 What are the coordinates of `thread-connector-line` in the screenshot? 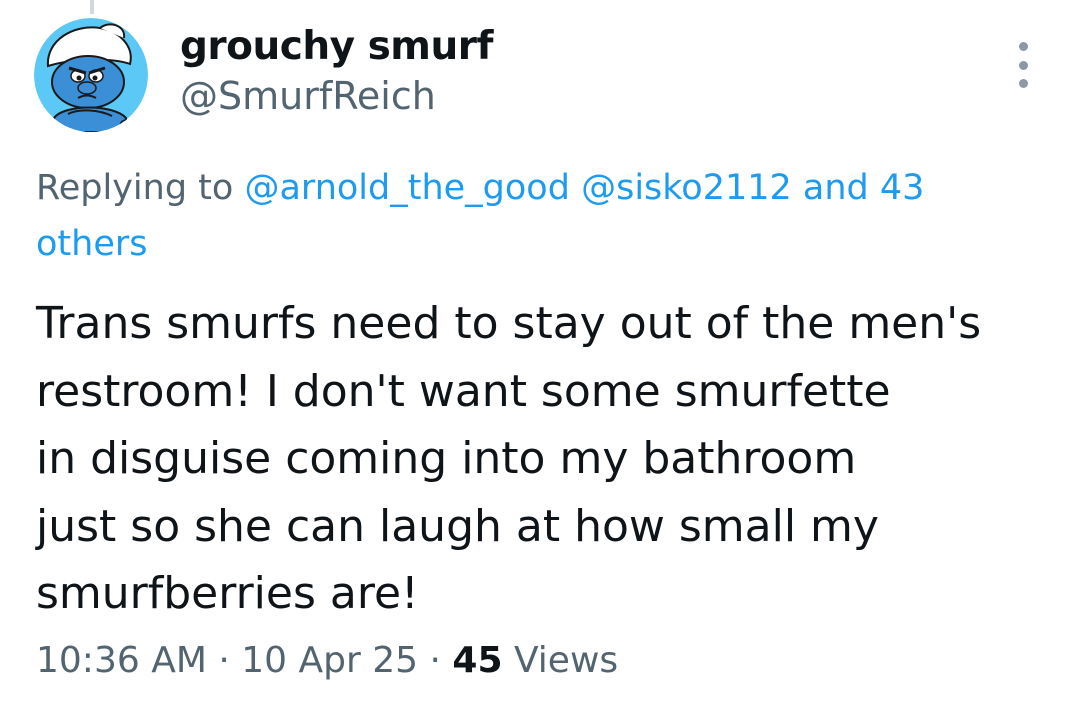 It's located at (92, 7).